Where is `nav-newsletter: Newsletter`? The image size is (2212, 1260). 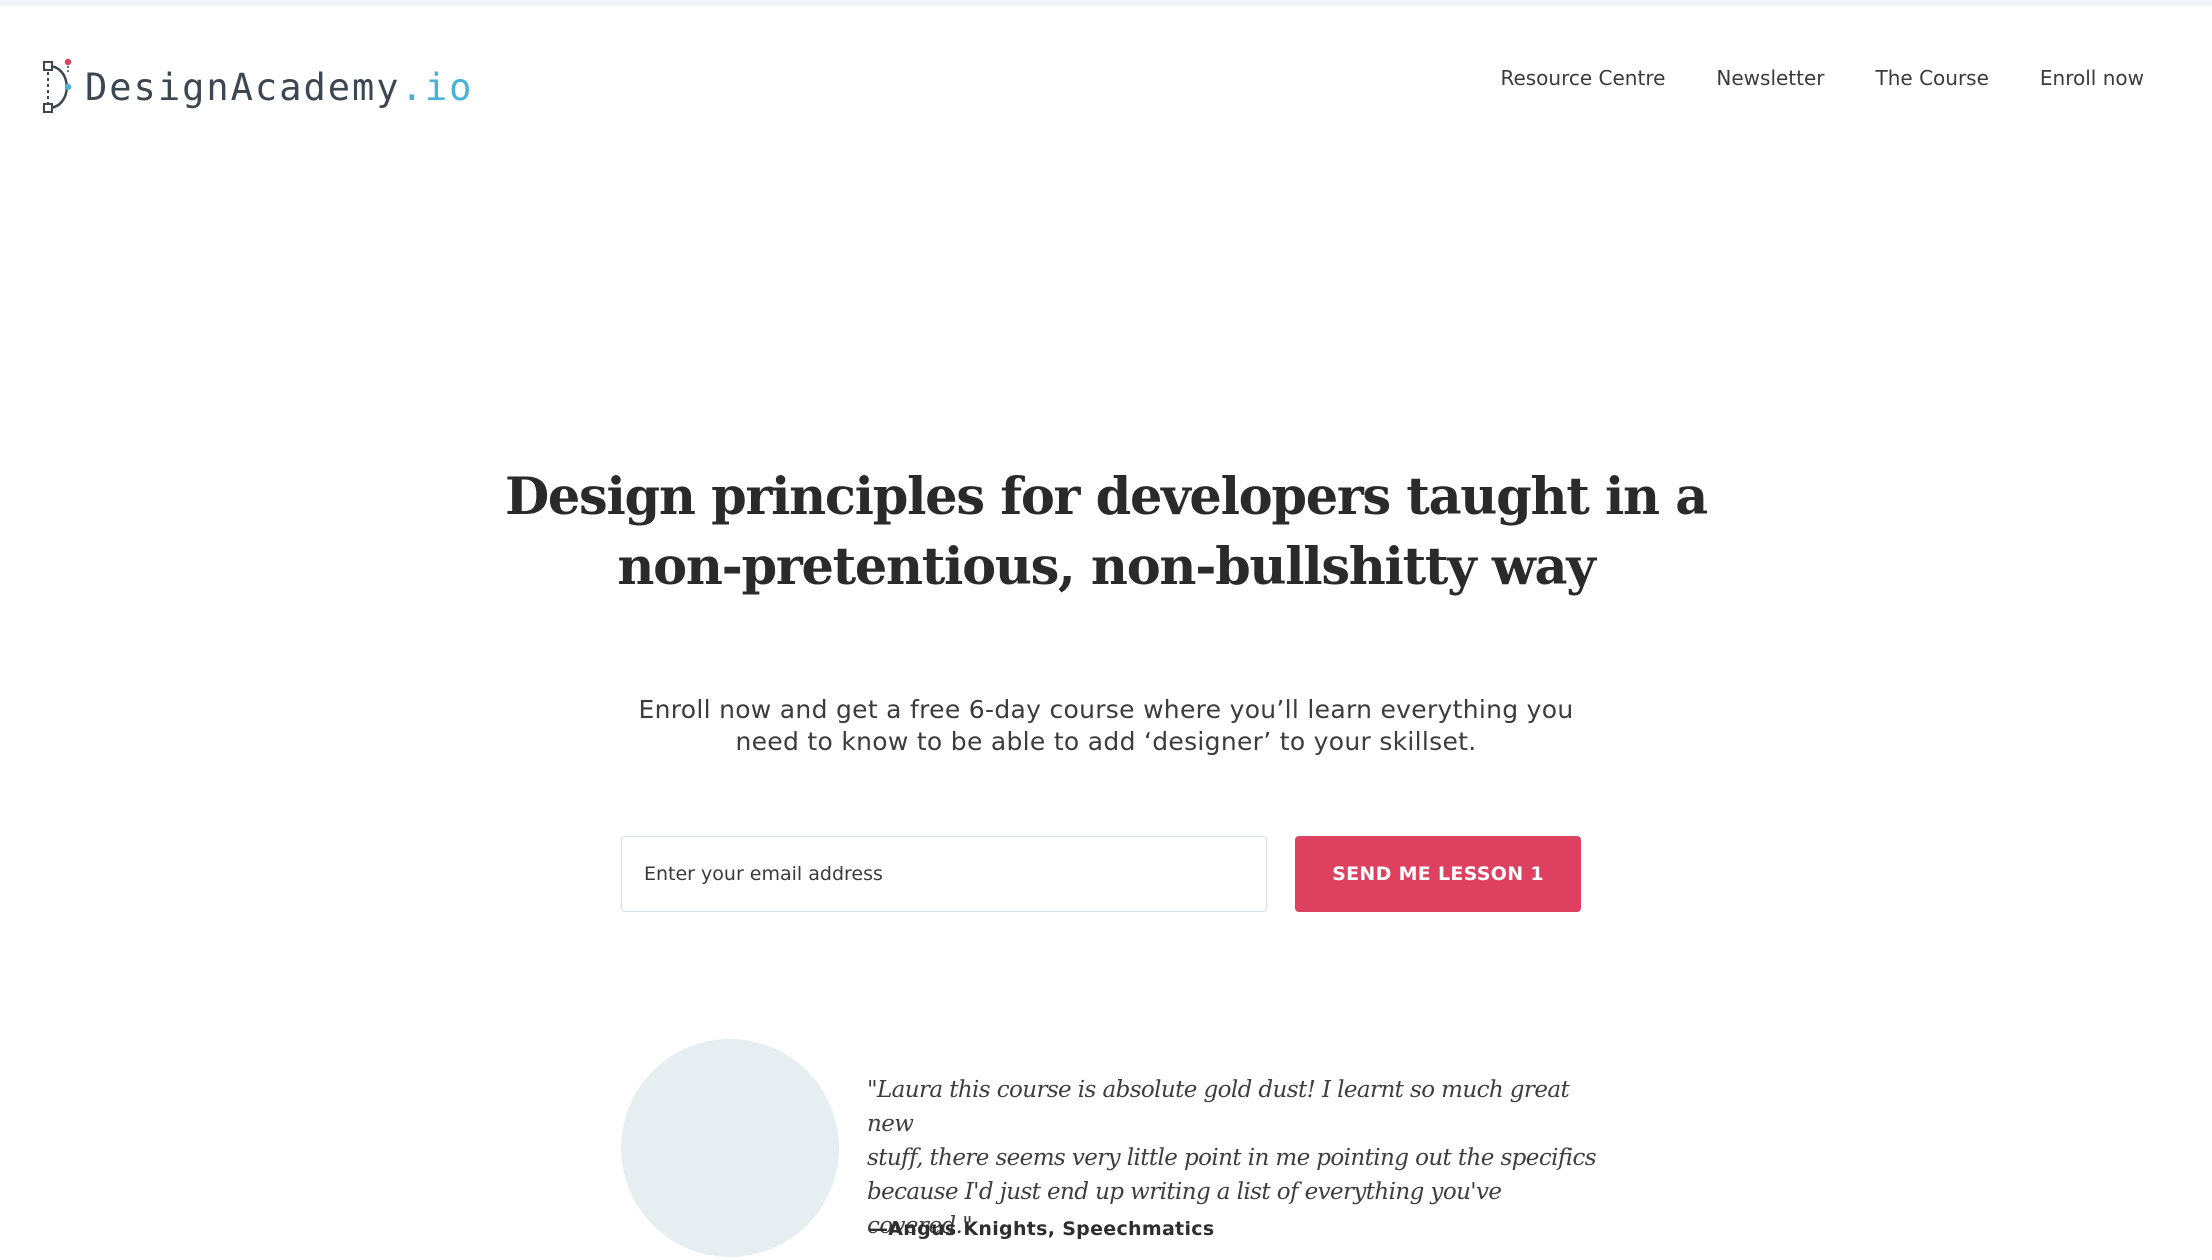
nav-newsletter: Newsletter is located at coordinates (1770, 78).